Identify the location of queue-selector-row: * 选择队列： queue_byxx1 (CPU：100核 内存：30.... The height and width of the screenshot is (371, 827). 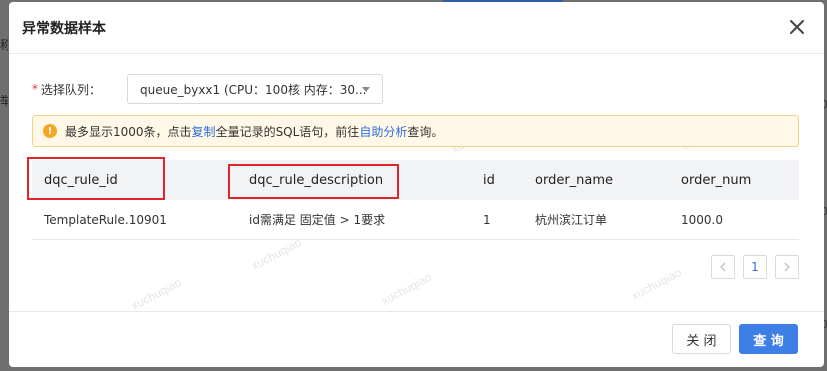
(207, 89).